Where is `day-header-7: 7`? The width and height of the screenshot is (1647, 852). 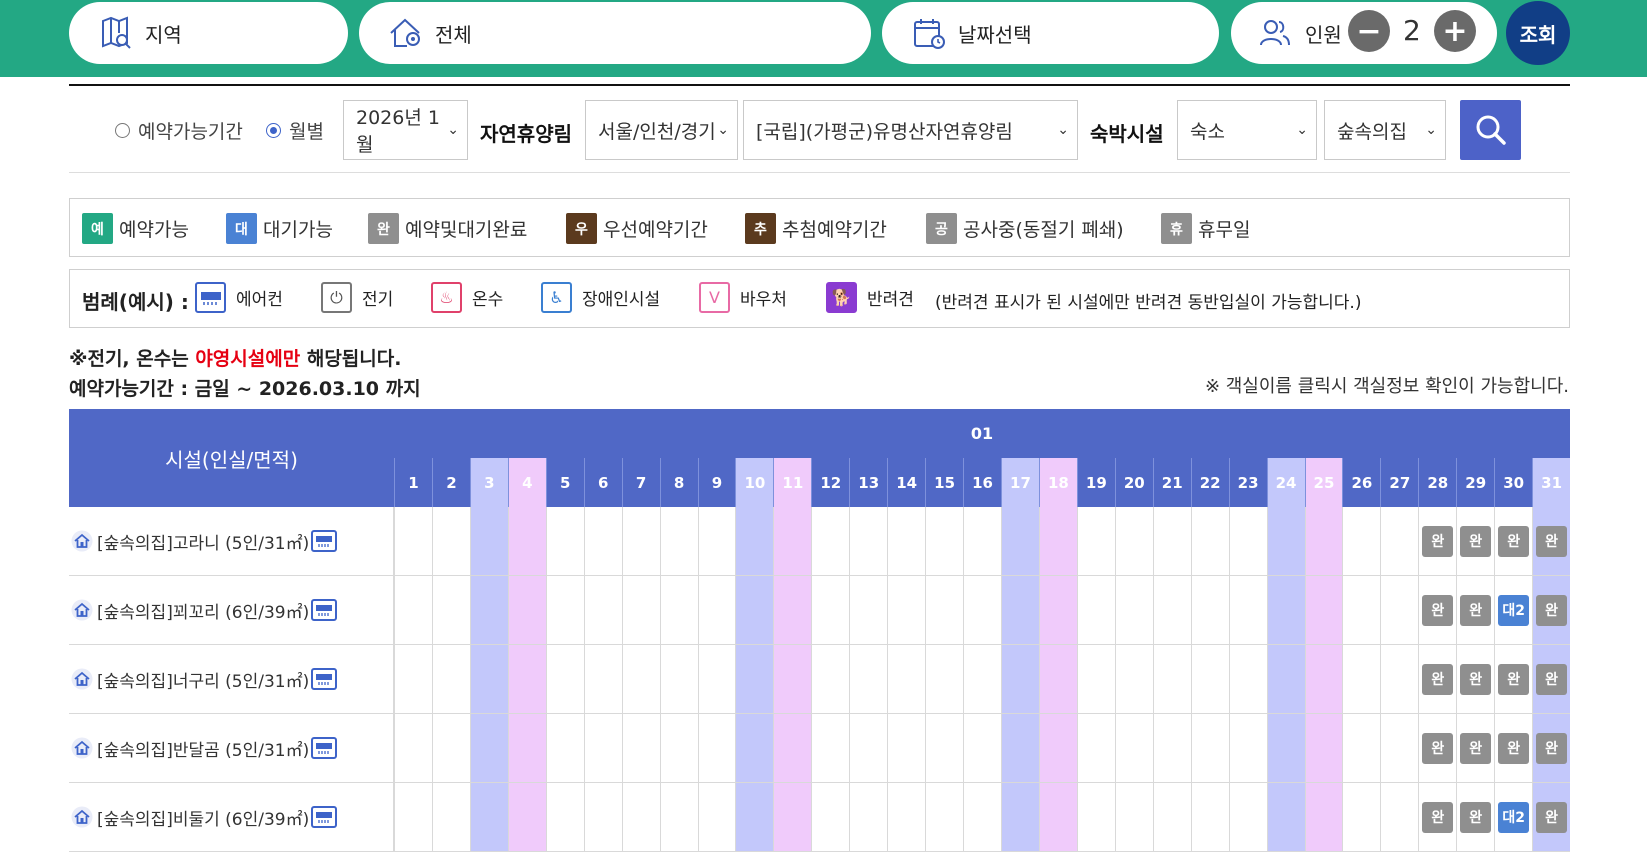 day-header-7: 7 is located at coordinates (640, 482).